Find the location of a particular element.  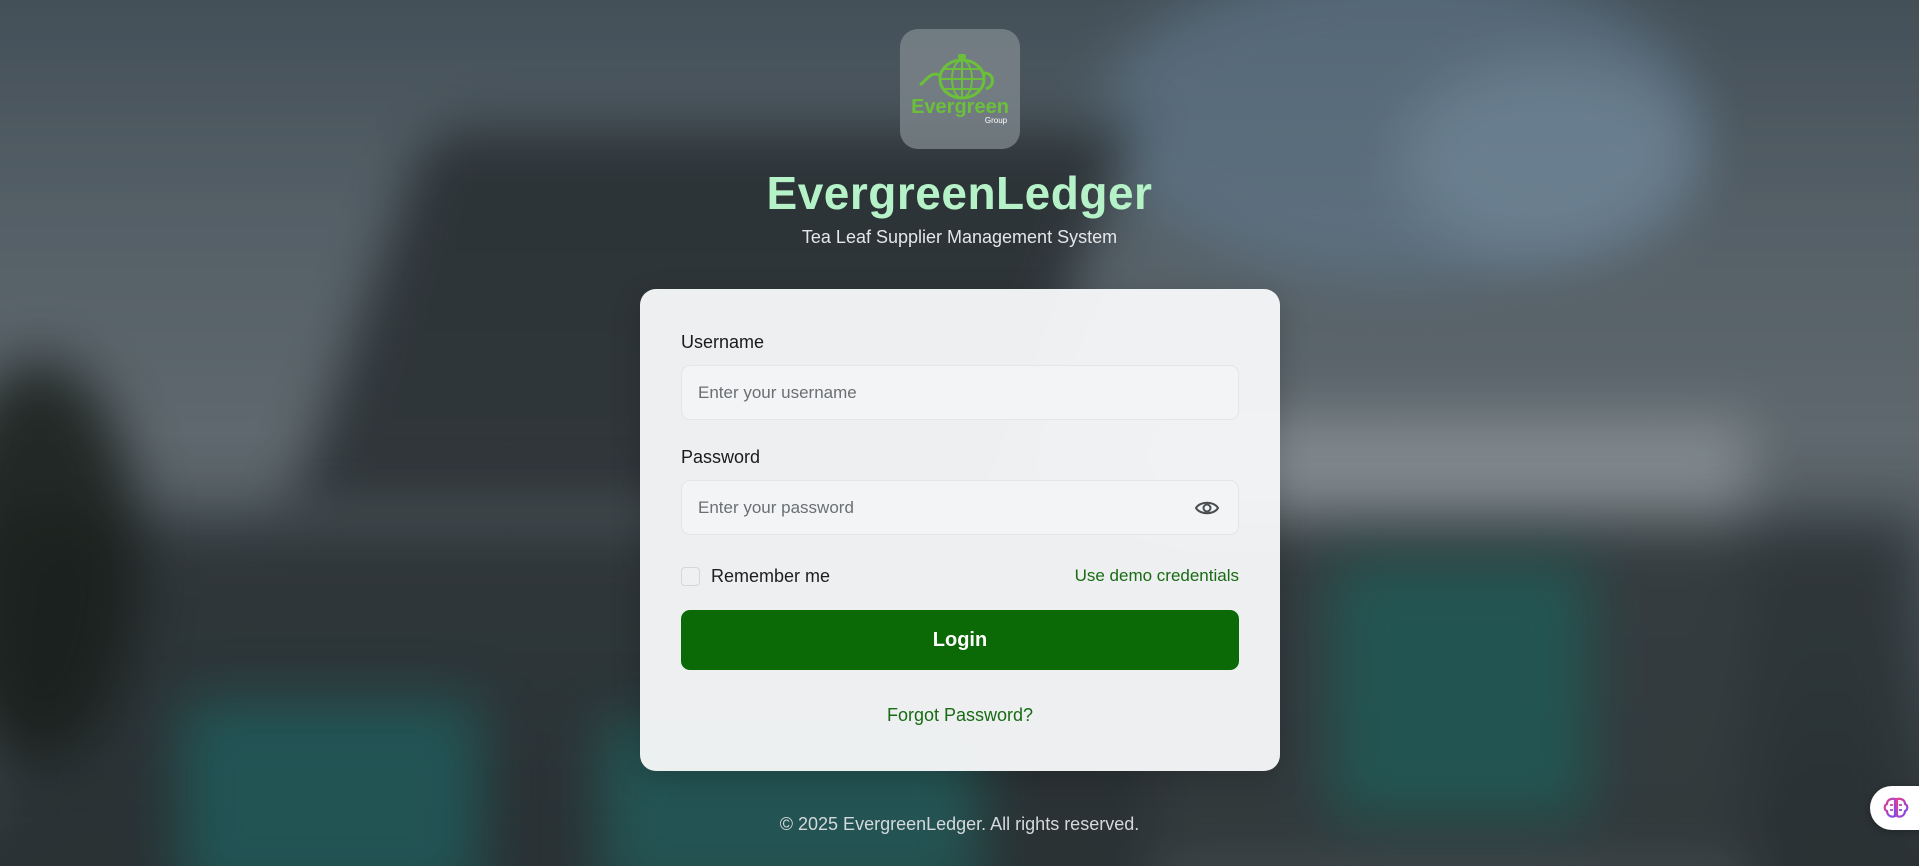

forgot-password-link: Forgot Password? is located at coordinates (960, 715).